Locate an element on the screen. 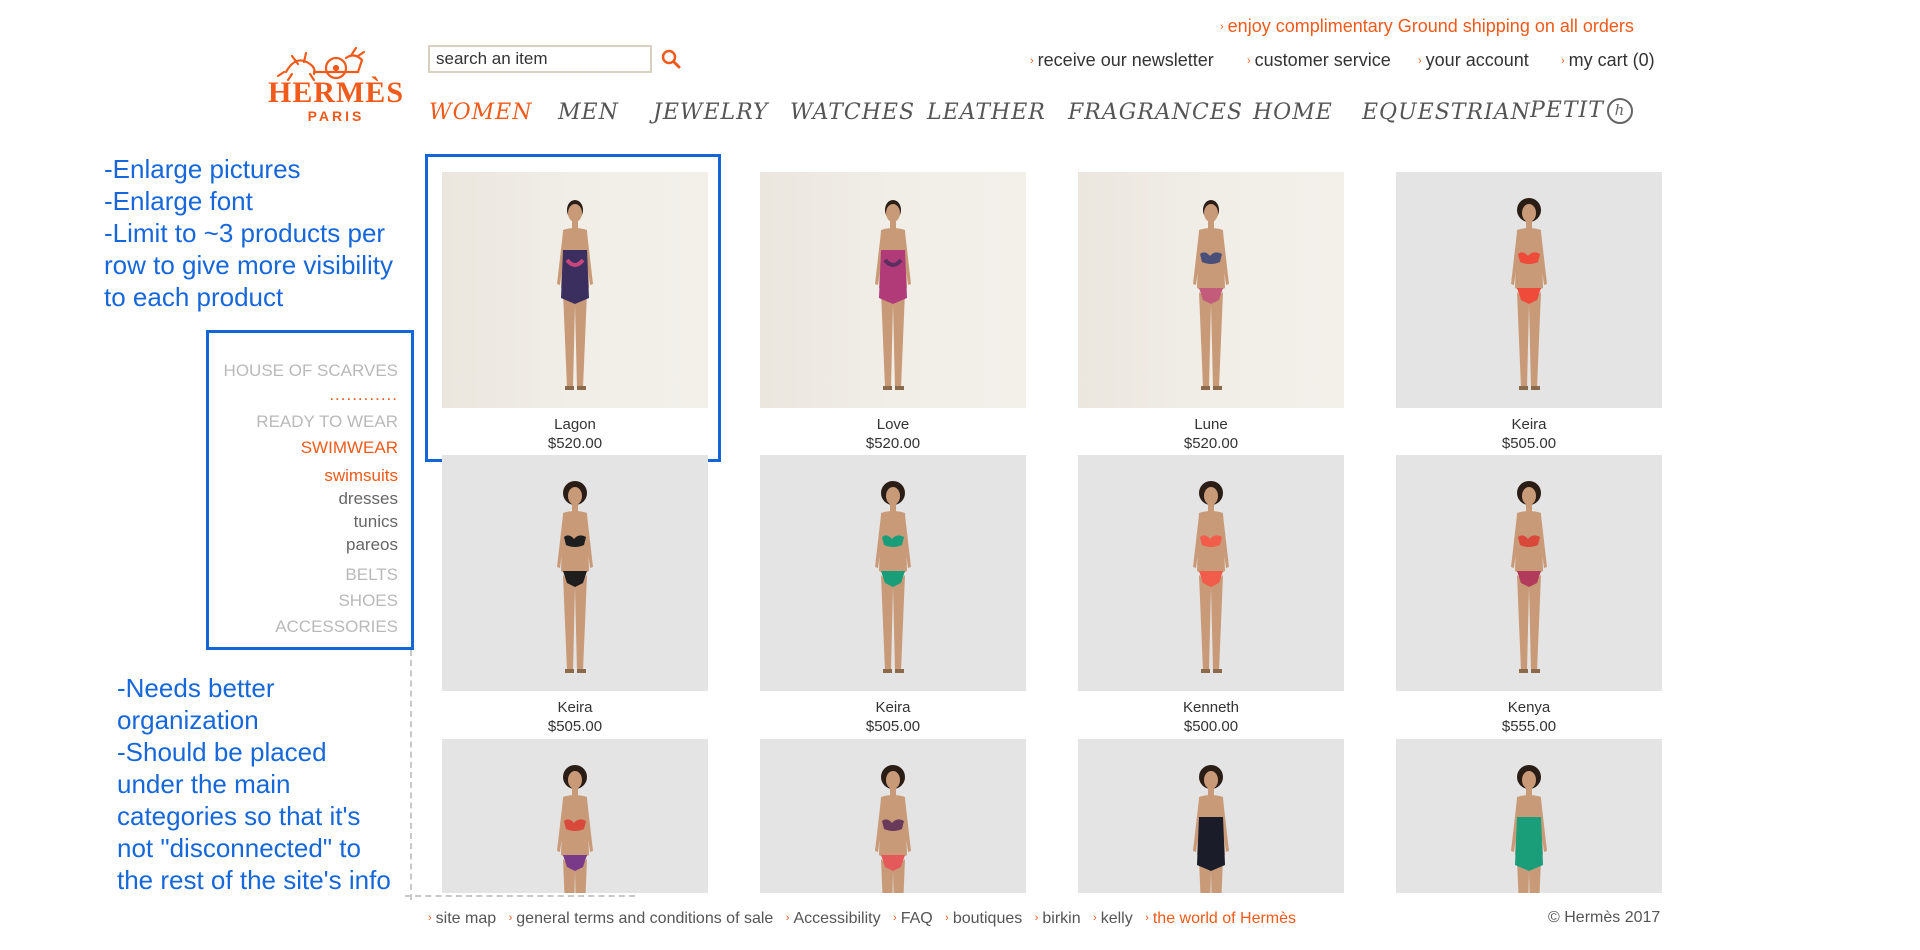 The image size is (1920, 950). nav-watches: WATCHES is located at coordinates (852, 112).